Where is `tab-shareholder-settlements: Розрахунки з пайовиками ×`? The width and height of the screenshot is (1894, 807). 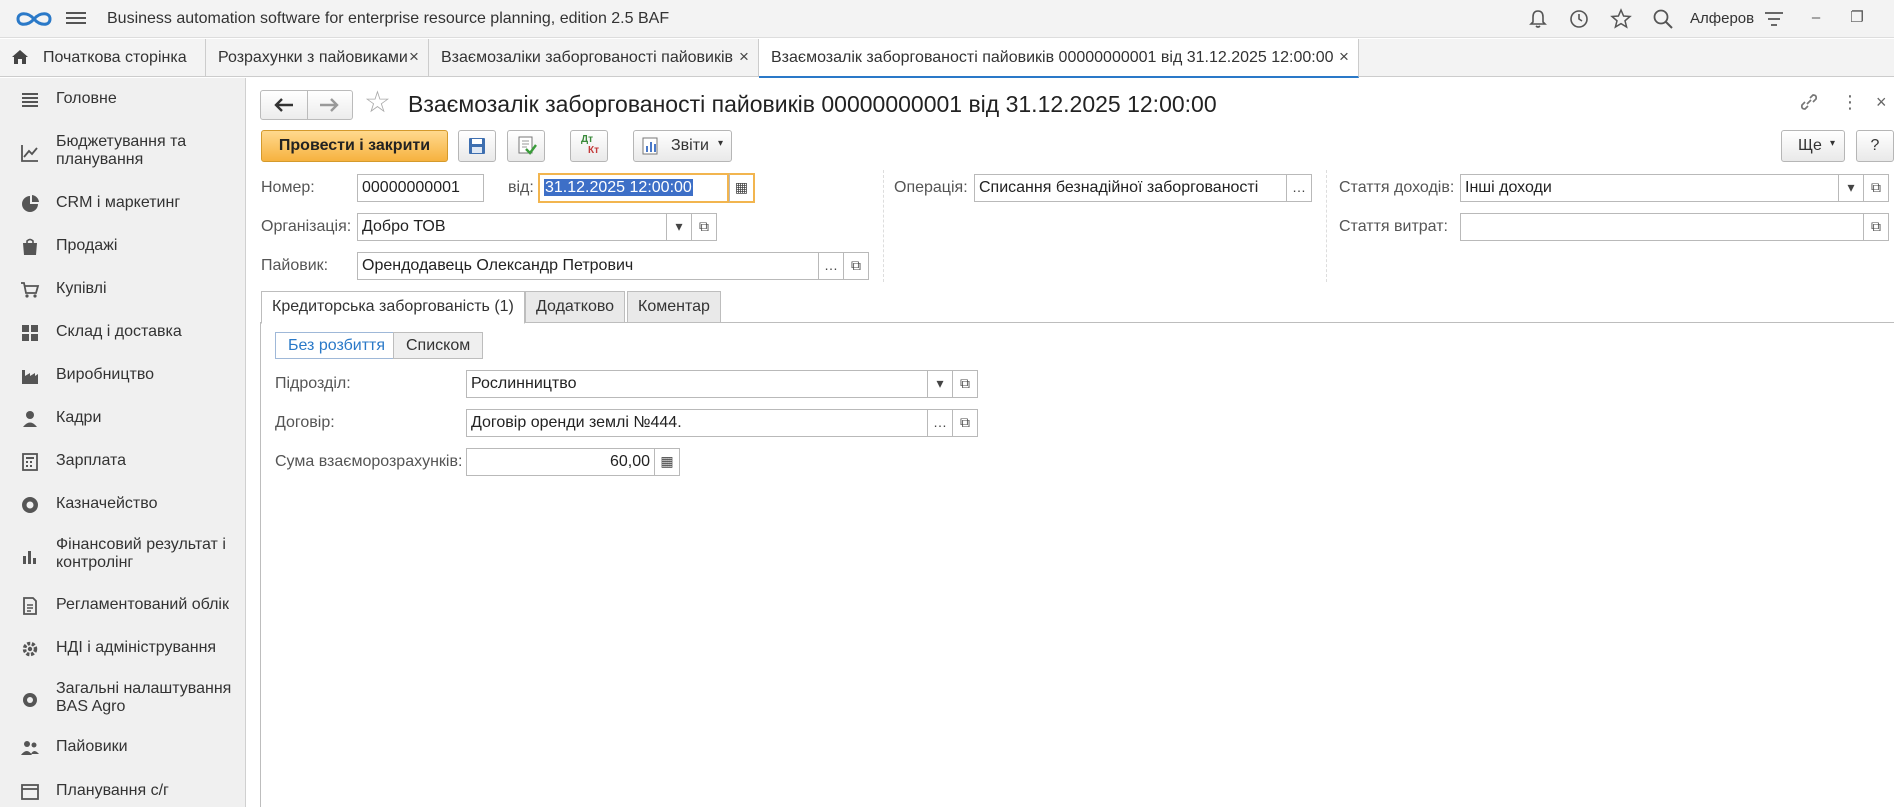 tab-shareholder-settlements: Розрахунки з пайовиками × is located at coordinates (317, 58).